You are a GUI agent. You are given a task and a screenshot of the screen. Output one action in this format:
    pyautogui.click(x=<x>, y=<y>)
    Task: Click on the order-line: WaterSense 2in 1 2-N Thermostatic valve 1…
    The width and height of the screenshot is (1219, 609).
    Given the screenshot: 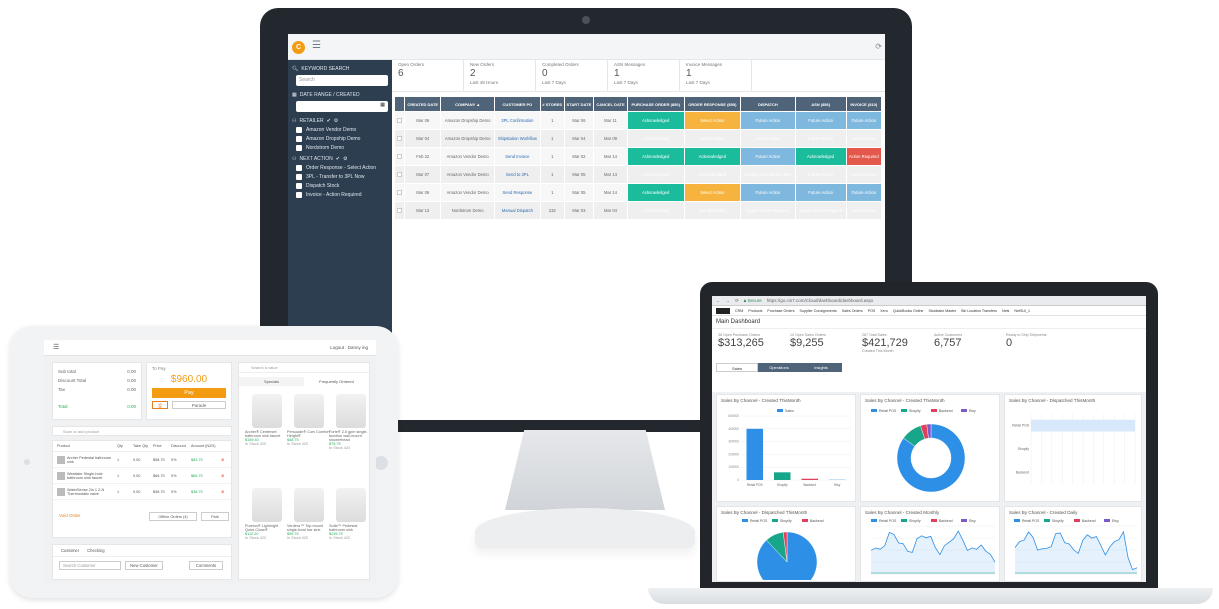 What is the action you would take?
    pyautogui.click(x=142, y=492)
    